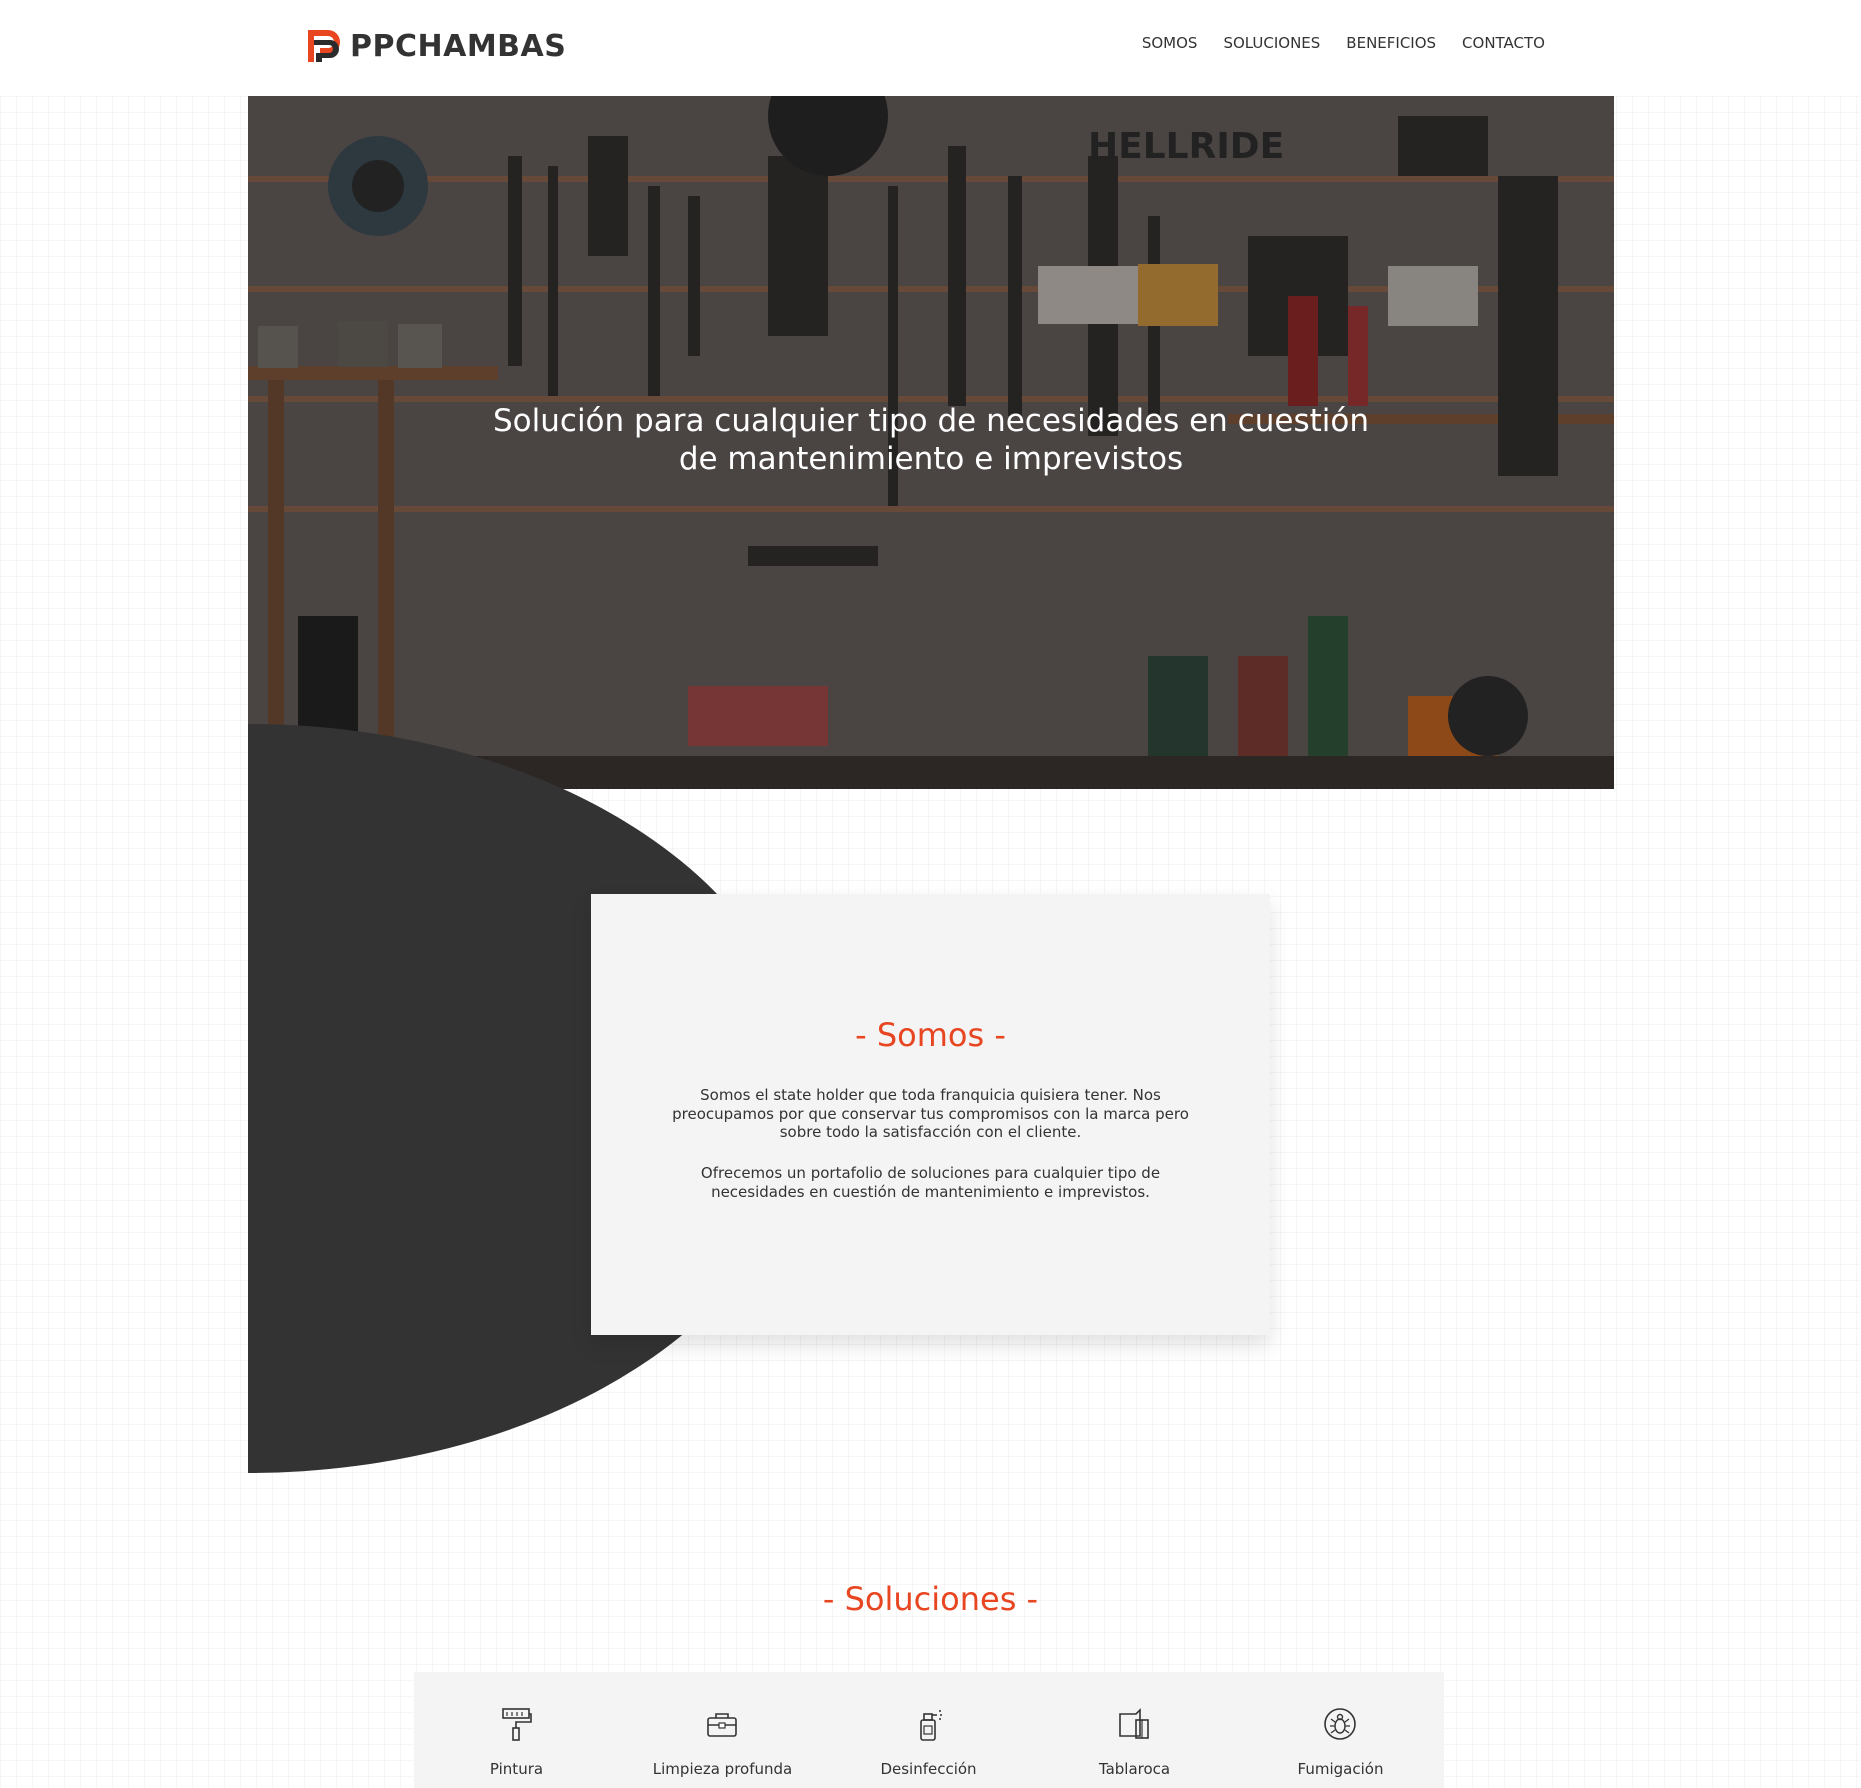  I want to click on brand-logo: PPCHAMBAS, so click(436, 46).